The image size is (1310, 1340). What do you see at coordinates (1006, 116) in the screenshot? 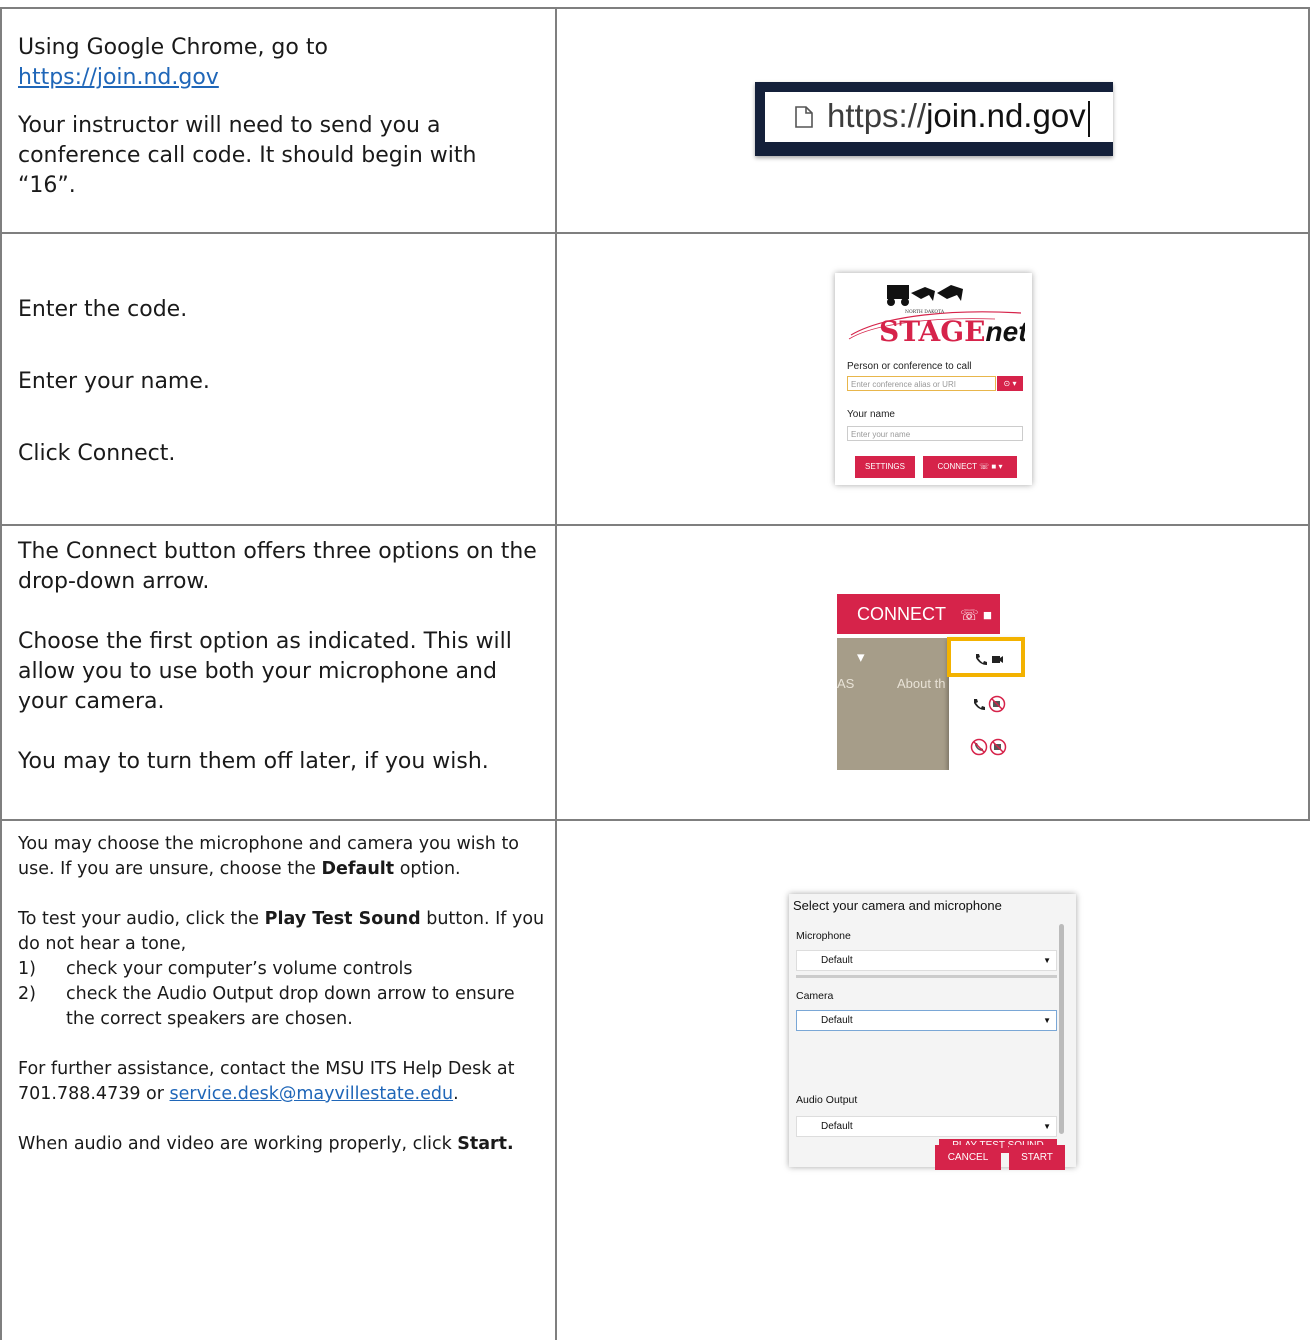
I see `url-domain: join.nd.gov` at bounding box center [1006, 116].